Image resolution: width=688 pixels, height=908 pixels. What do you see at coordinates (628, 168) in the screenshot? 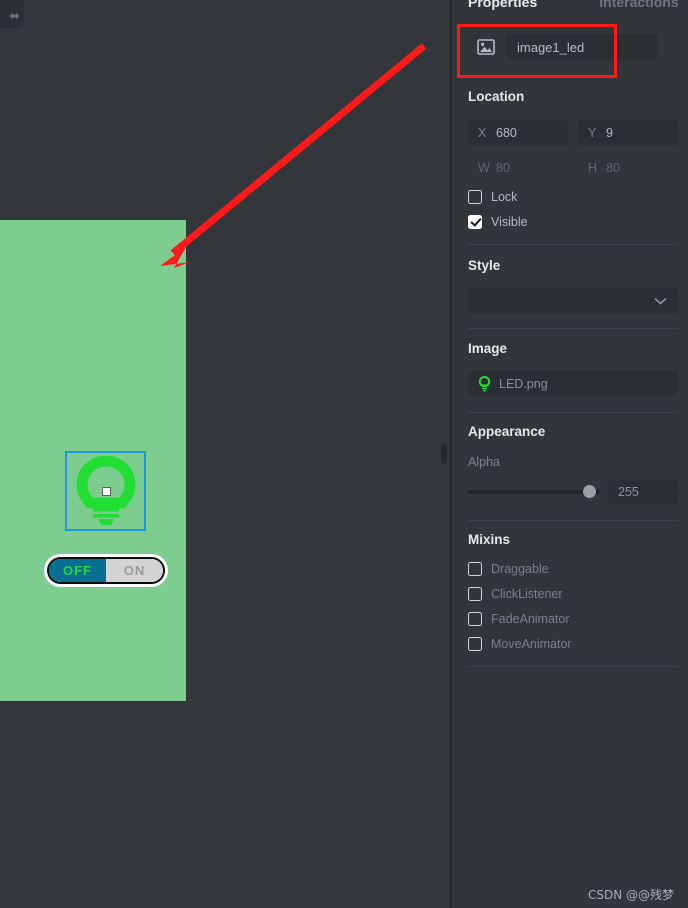
I see `location-h-field: H 80` at bounding box center [628, 168].